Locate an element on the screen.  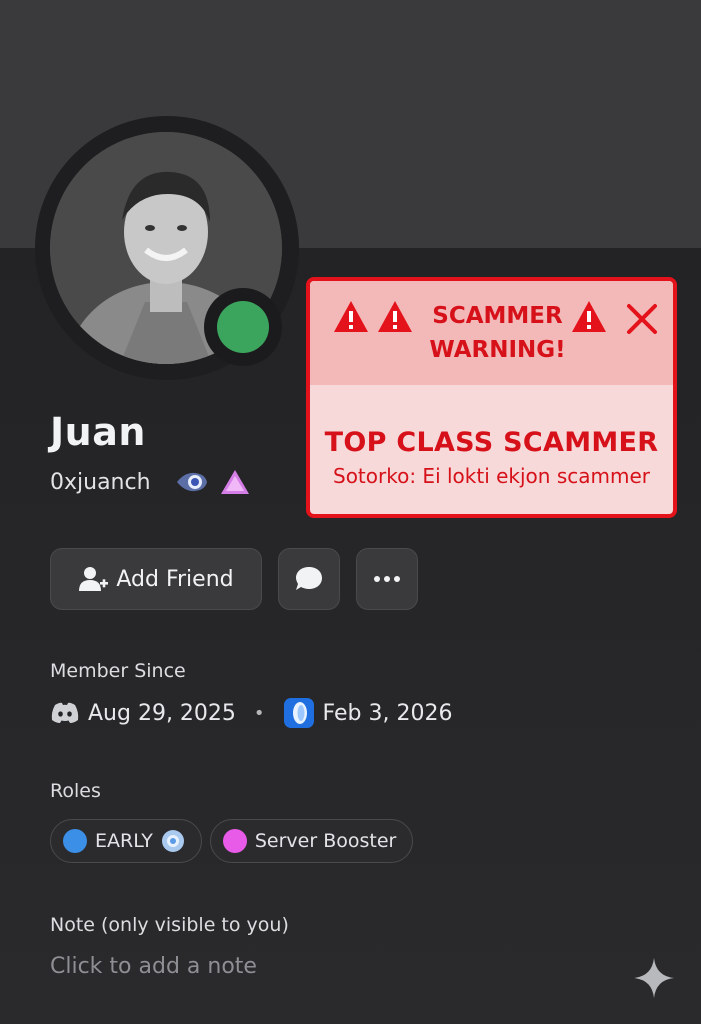
more-options-button is located at coordinates (387, 579).